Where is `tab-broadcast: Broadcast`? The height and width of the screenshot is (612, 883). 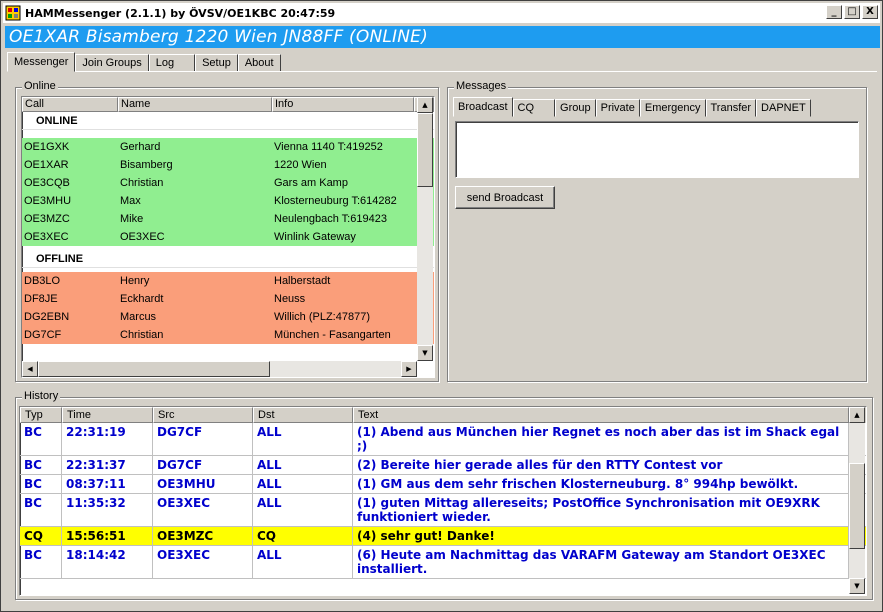 tab-broadcast: Broadcast is located at coordinates (483, 107).